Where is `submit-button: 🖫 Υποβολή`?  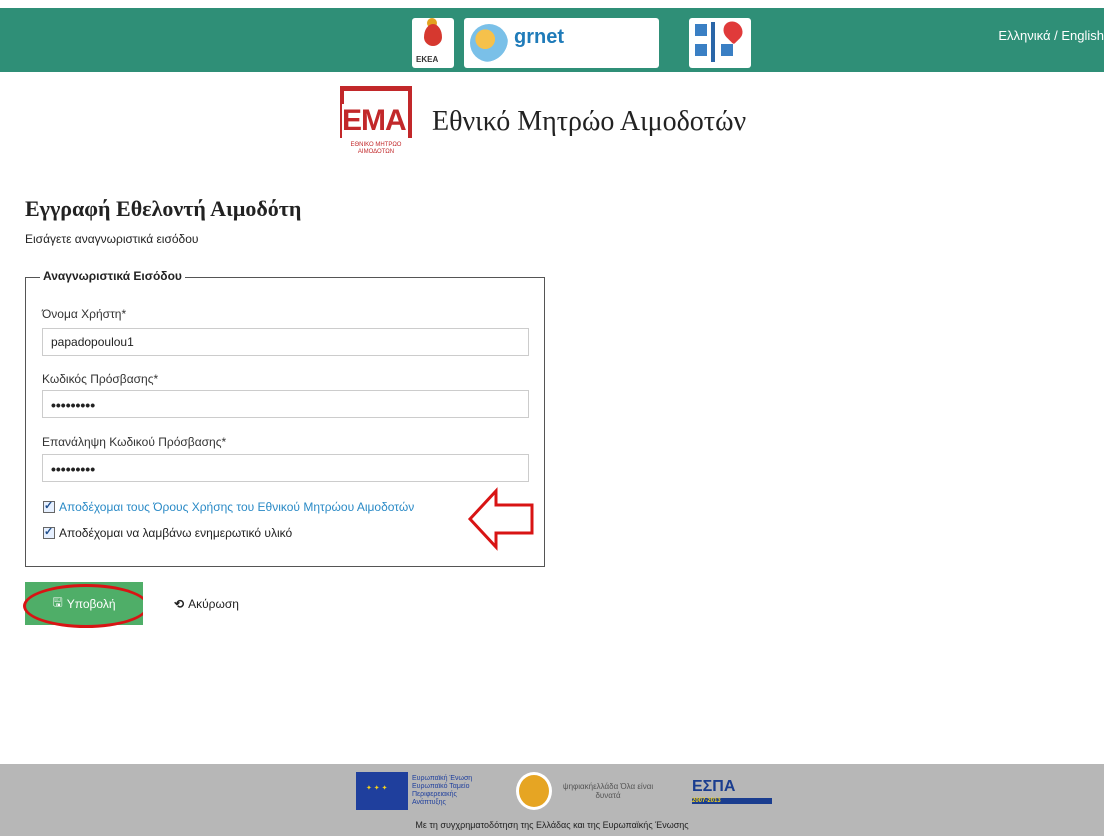
submit-button: 🖫 Υποβολή is located at coordinates (84, 603).